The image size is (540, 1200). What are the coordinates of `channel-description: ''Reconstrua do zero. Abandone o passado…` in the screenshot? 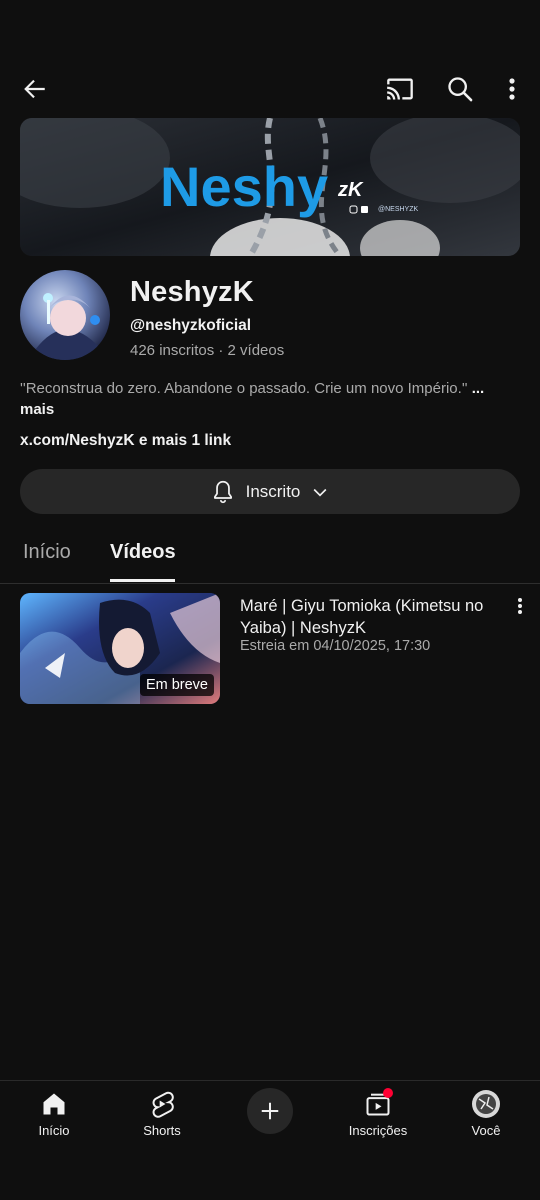 It's located at (270, 399).